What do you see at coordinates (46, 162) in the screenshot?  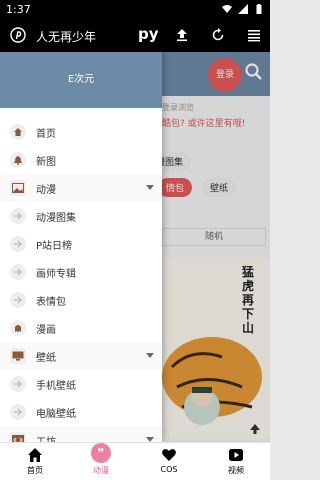 I see `drawer-item-label: 新图` at bounding box center [46, 162].